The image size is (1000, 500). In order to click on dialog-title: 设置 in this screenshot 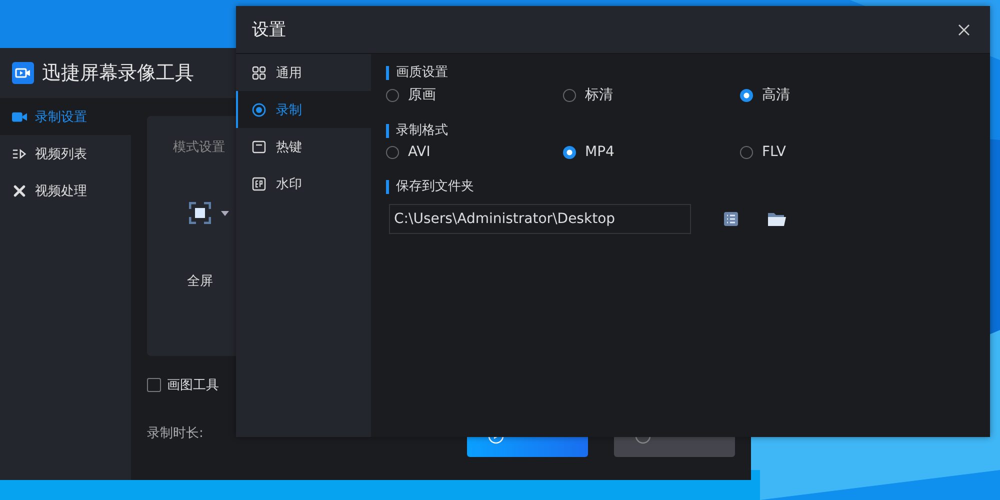, I will do `click(269, 30)`.